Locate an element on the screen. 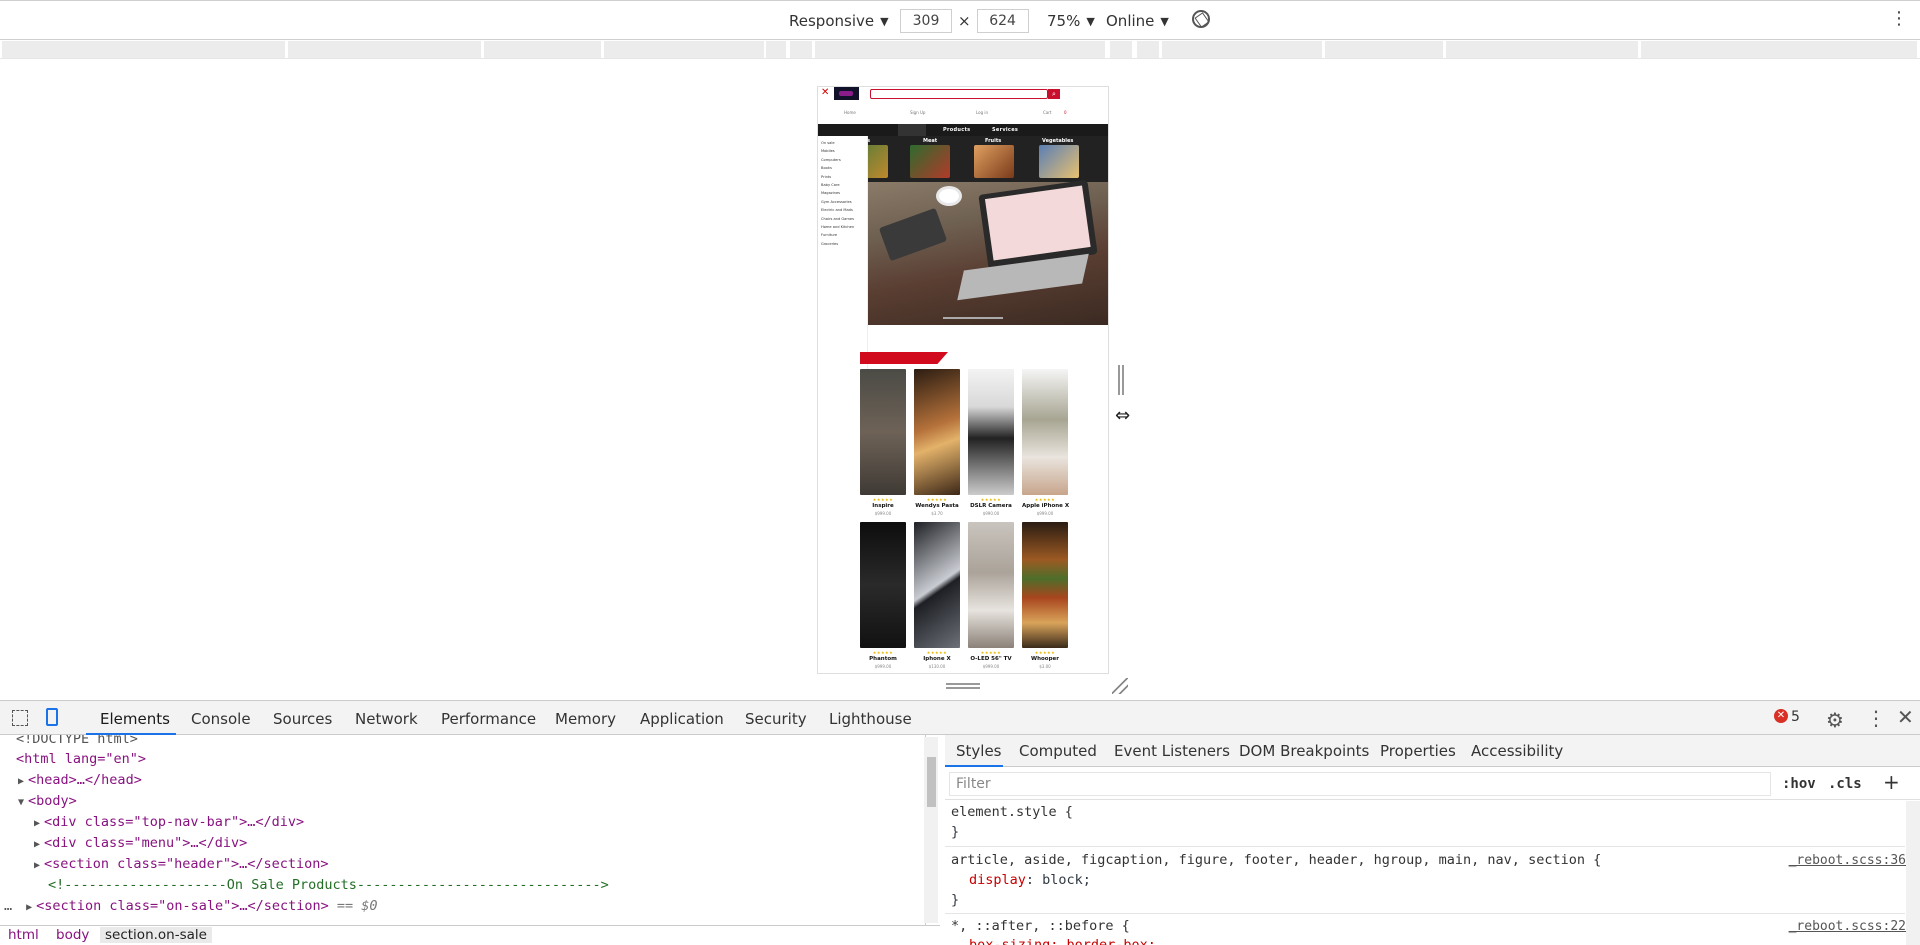  dom-html: <html lang="en"> is located at coordinates (81, 759).